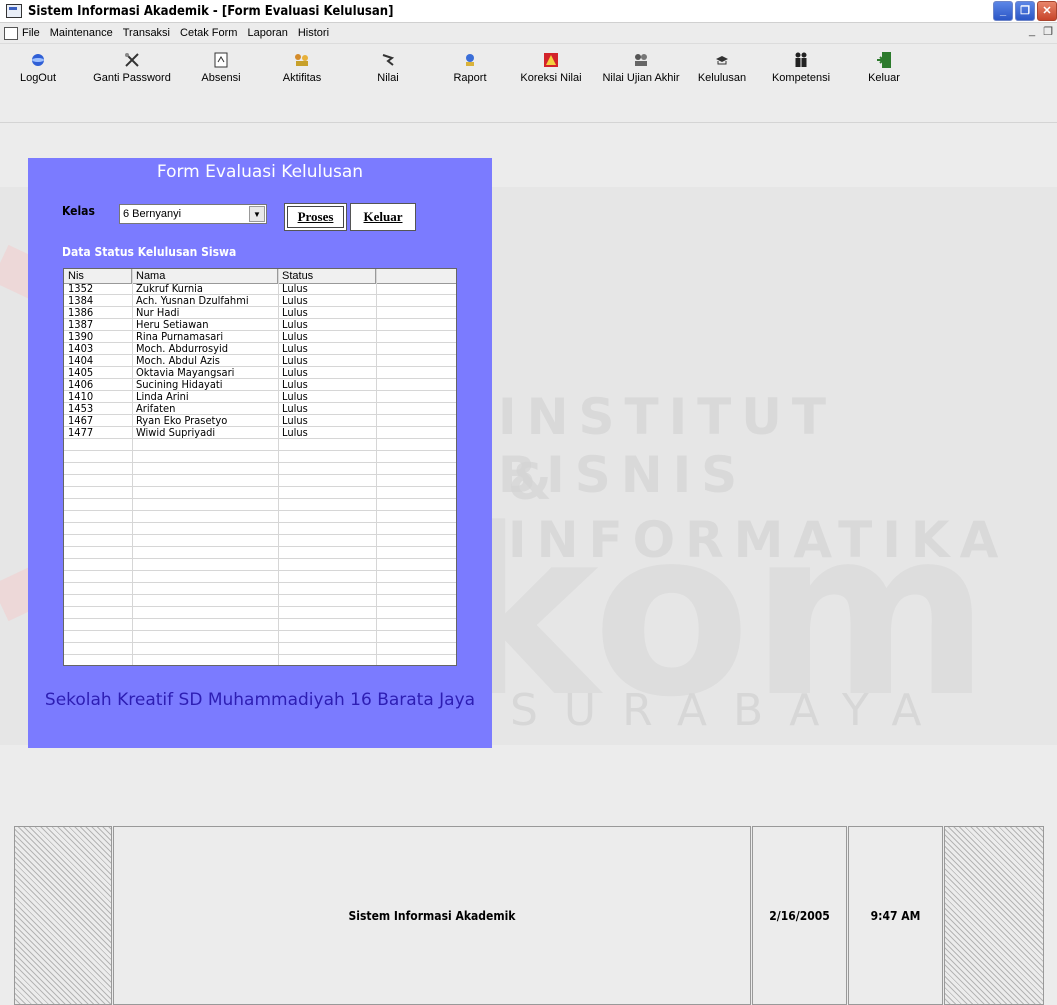 The width and height of the screenshot is (1057, 1005). Describe the element at coordinates (722, 60) in the screenshot. I see `graduation-icon` at that location.